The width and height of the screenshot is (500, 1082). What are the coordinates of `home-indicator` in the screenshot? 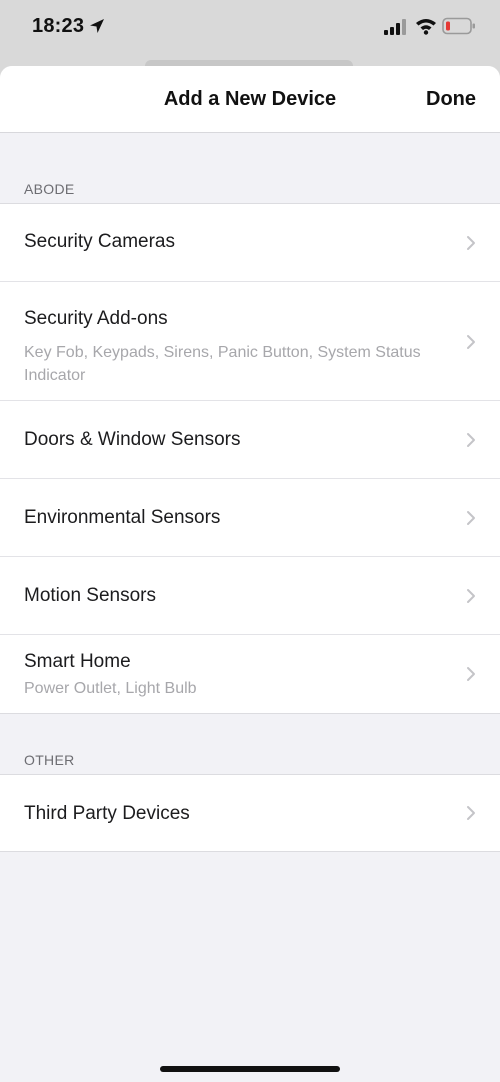 It's located at (250, 1069).